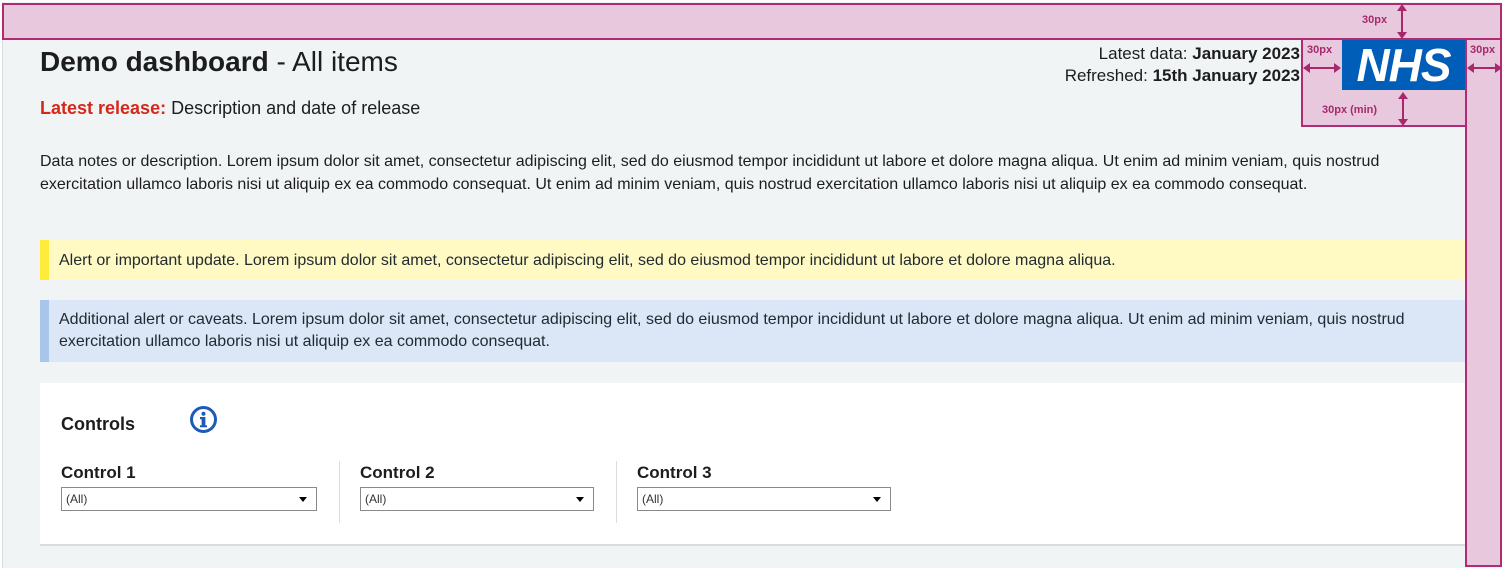 The width and height of the screenshot is (1505, 569). Describe the element at coordinates (1483, 303) in the screenshot. I see `right-margin-annotation` at that location.